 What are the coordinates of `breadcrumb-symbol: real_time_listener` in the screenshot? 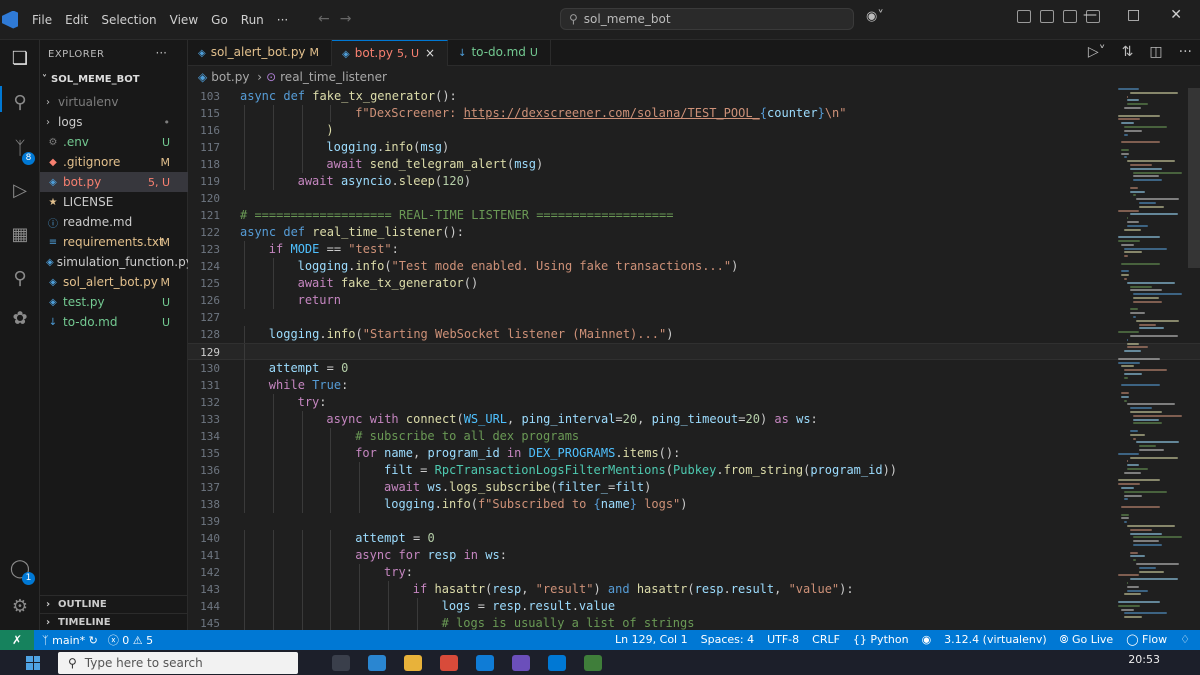 It's located at (333, 77).